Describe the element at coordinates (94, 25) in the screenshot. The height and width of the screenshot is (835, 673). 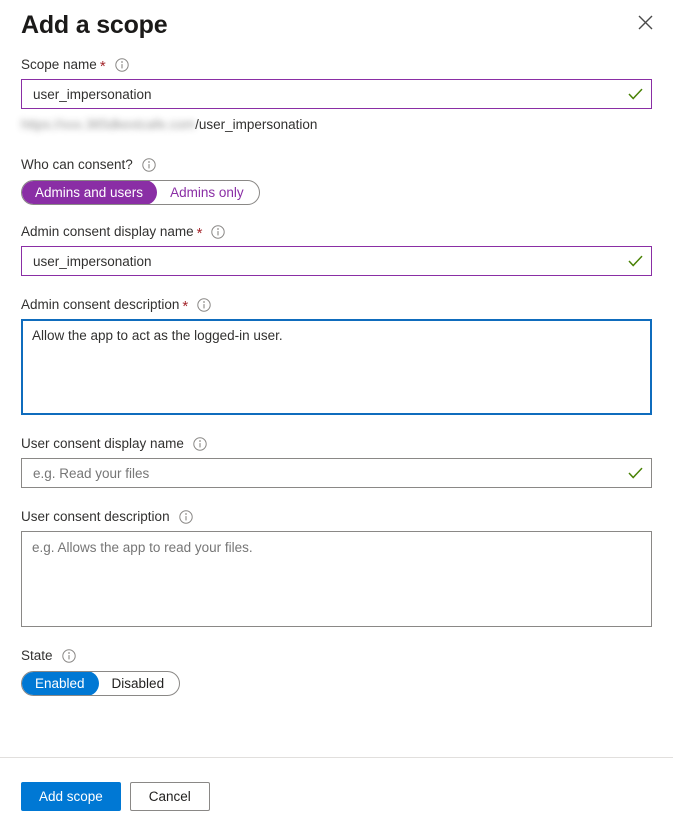
I see `page-title: Add a scope` at that location.